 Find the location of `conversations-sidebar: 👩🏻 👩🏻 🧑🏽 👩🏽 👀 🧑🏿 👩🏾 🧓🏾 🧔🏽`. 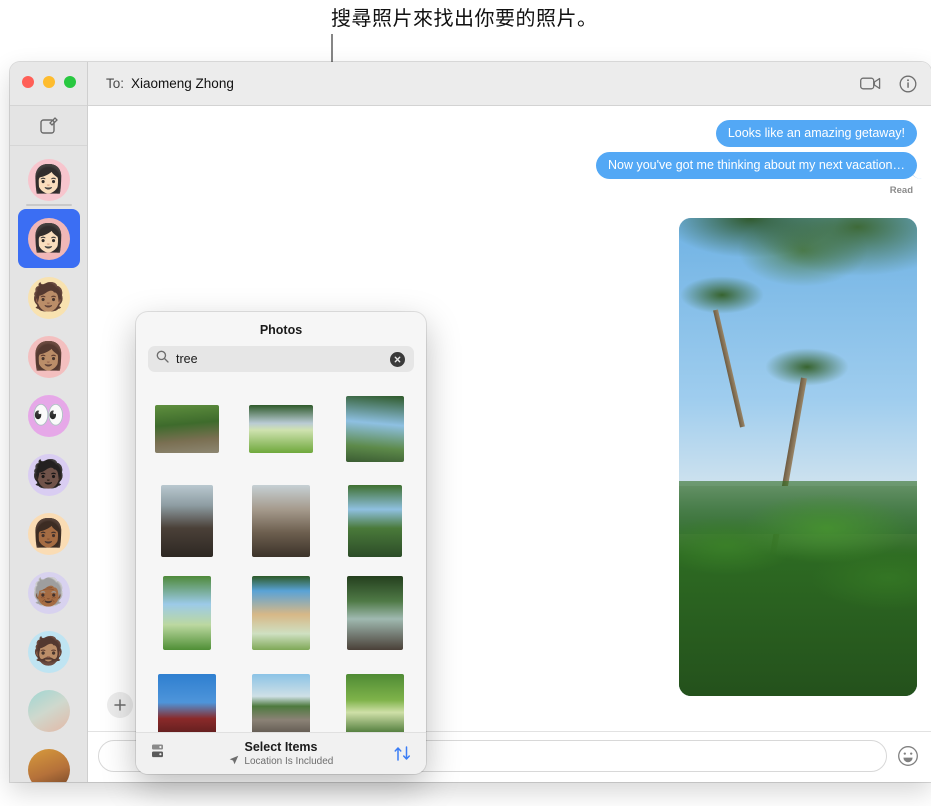

conversations-sidebar: 👩🏻 👩🏻 🧑🏽 👩🏽 👀 🧑🏿 👩🏾 🧓🏾 🧔🏽 is located at coordinates (49, 422).